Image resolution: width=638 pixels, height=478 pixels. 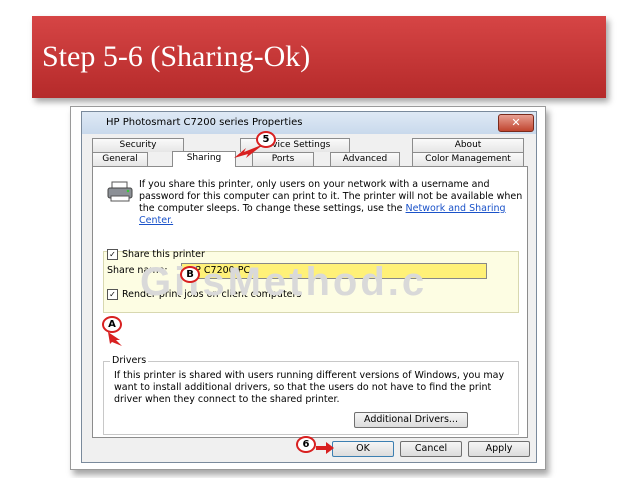 What do you see at coordinates (112, 254) in the screenshot?
I see `share-printer-checkbox: ✓` at bounding box center [112, 254].